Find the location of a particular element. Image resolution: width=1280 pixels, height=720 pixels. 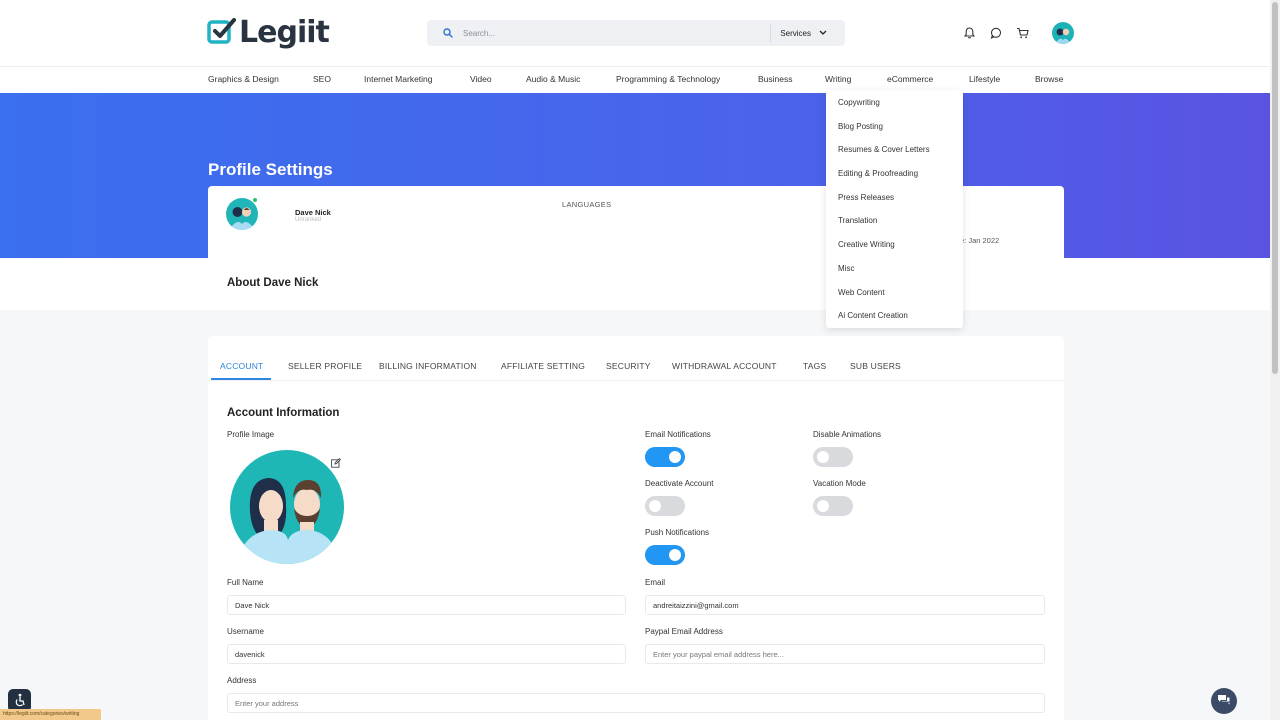

dropdown-item-misc: Misc is located at coordinates (846, 268).